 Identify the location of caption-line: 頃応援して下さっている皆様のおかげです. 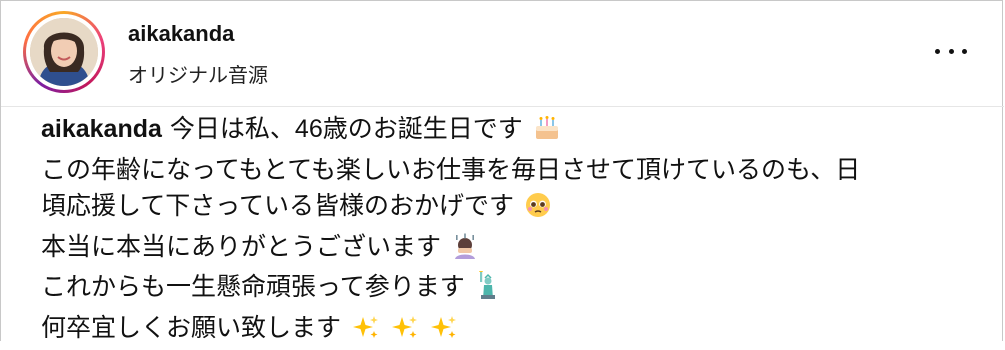
(511, 208).